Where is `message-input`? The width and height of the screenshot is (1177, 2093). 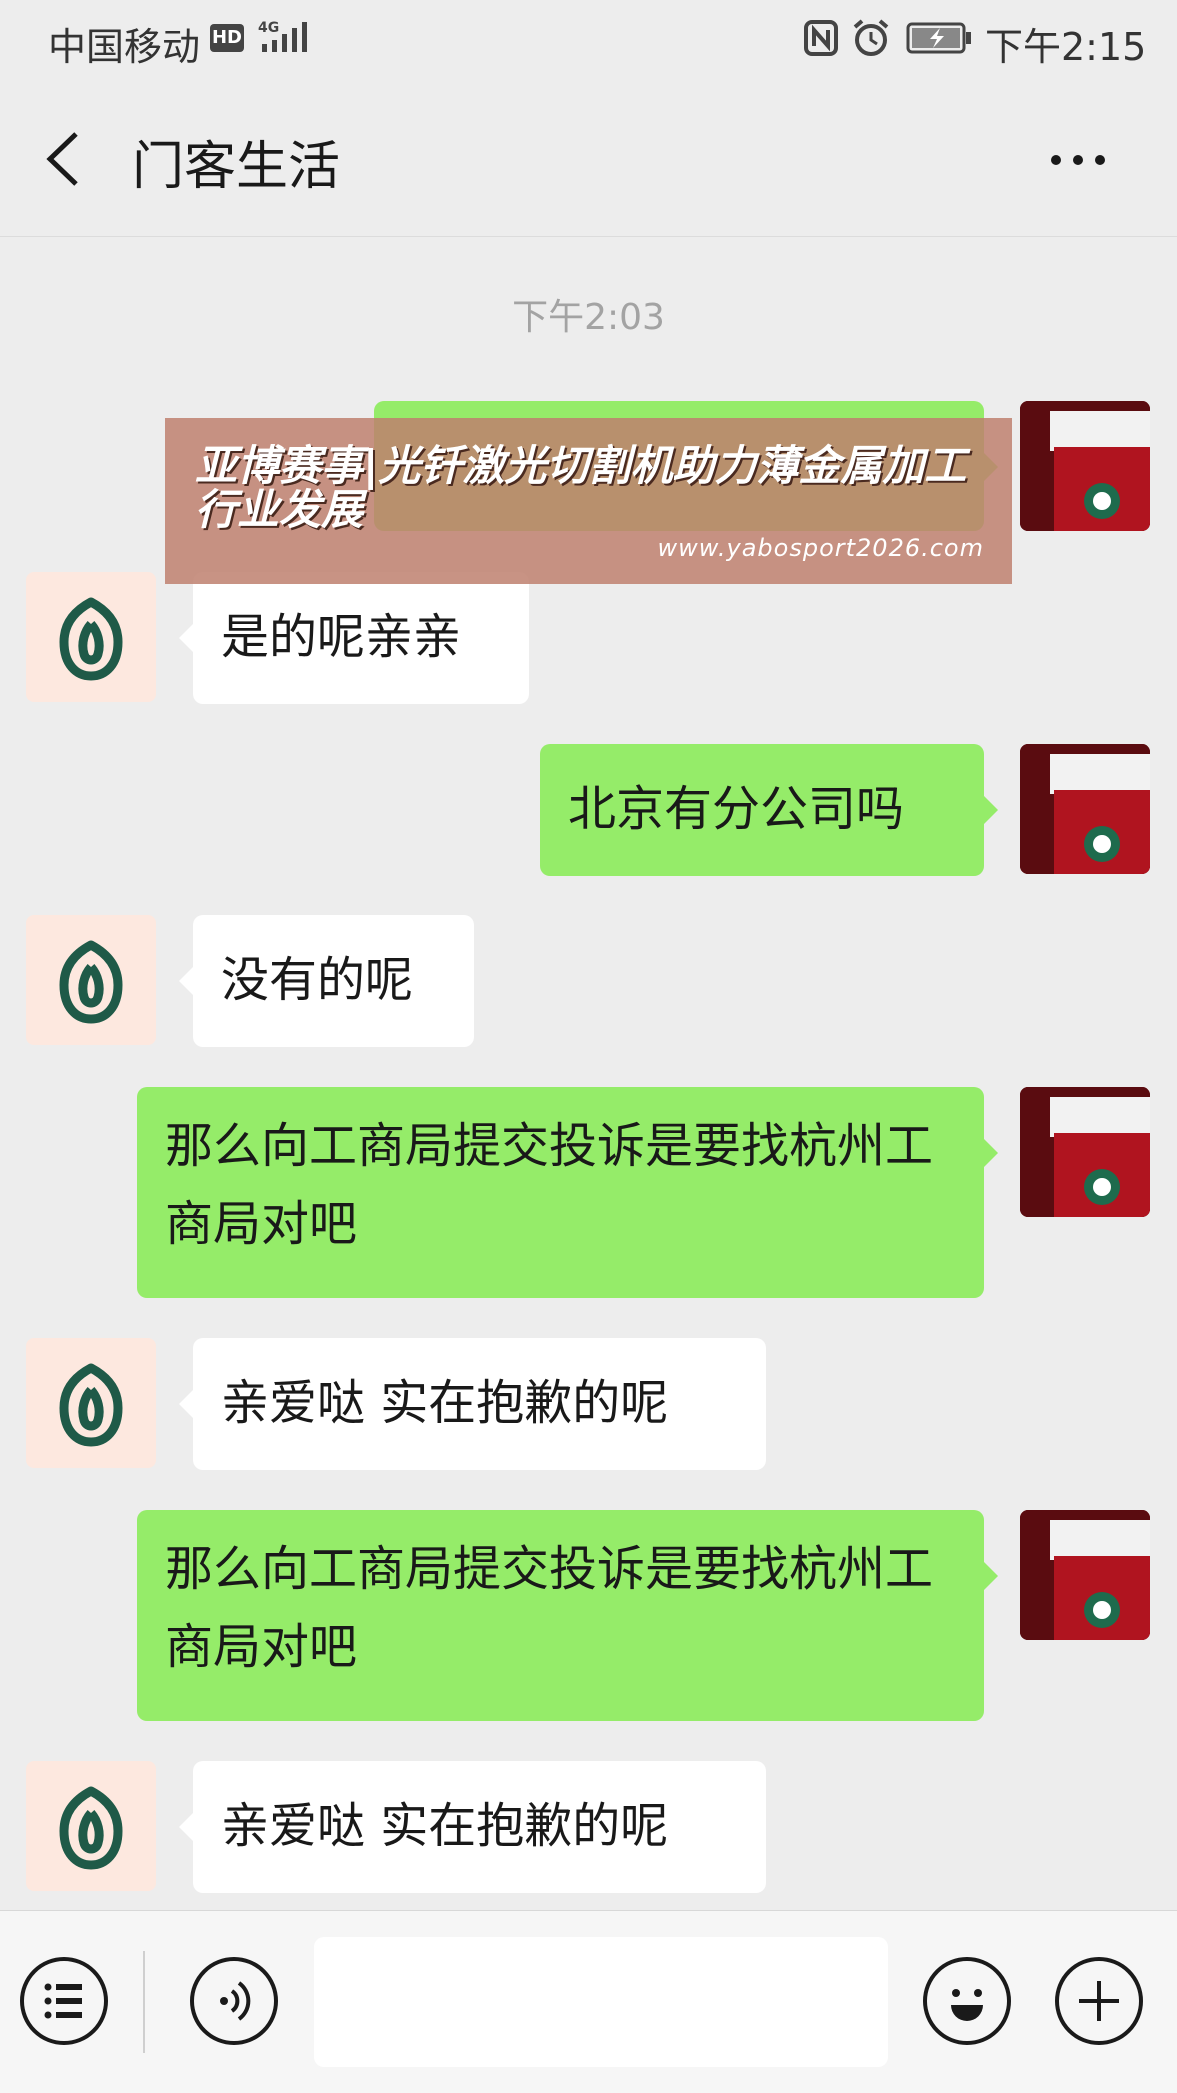 message-input is located at coordinates (601, 2002).